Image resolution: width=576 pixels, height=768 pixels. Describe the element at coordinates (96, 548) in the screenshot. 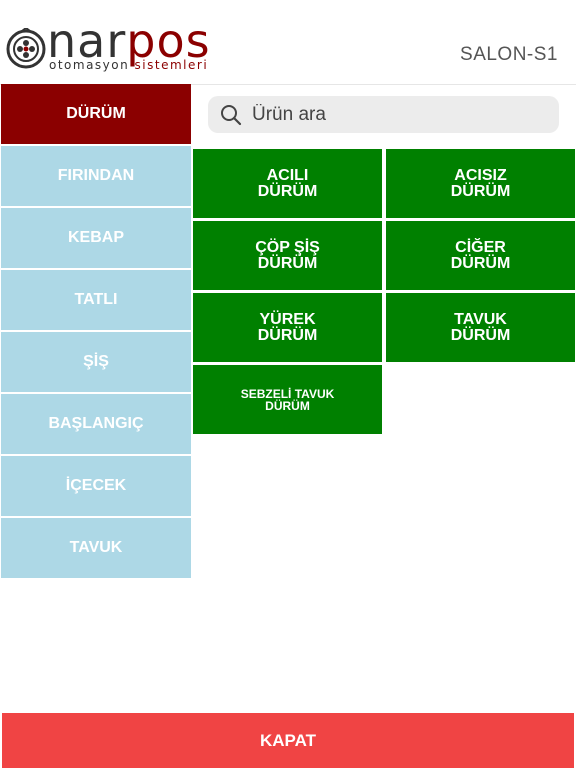

I see `category-tavuk: TAVUK` at that location.